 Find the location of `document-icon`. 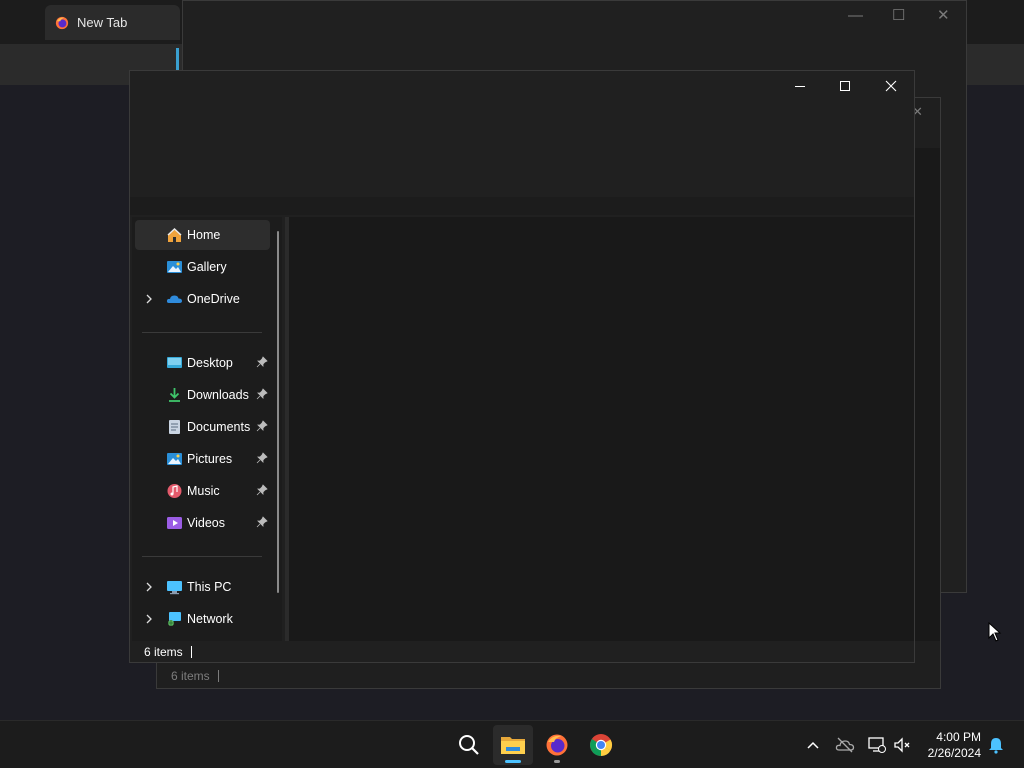

document-icon is located at coordinates (174, 427).